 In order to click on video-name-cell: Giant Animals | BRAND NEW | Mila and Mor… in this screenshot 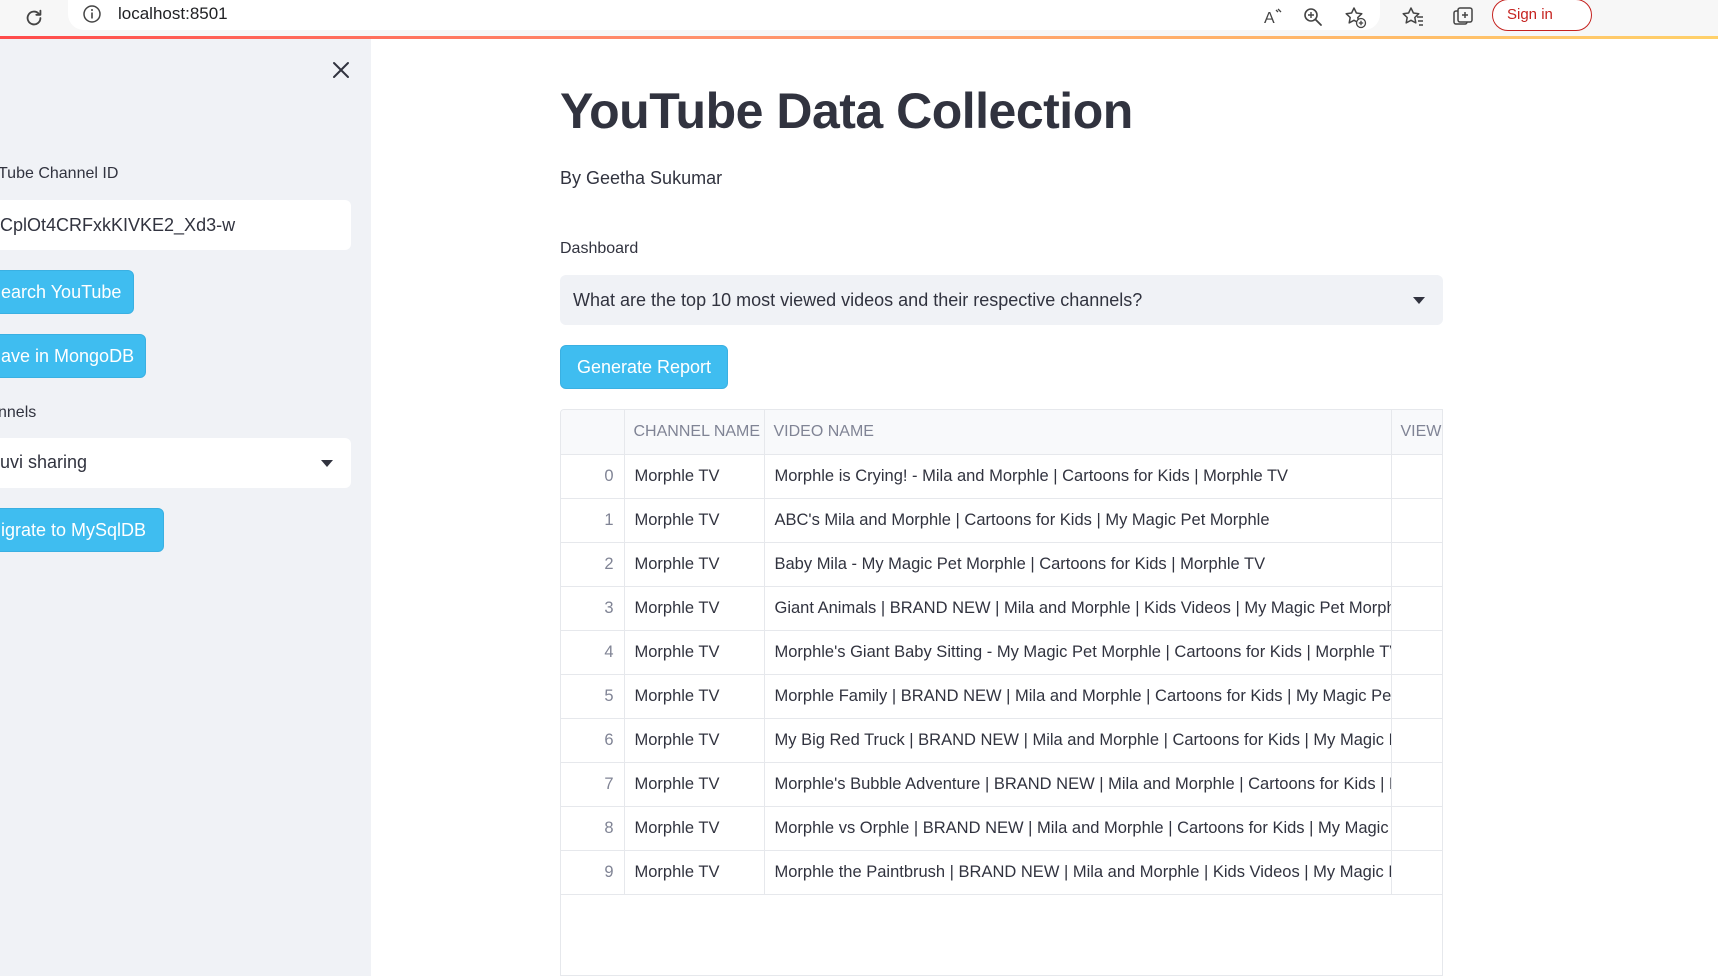, I will do `click(1078, 608)`.